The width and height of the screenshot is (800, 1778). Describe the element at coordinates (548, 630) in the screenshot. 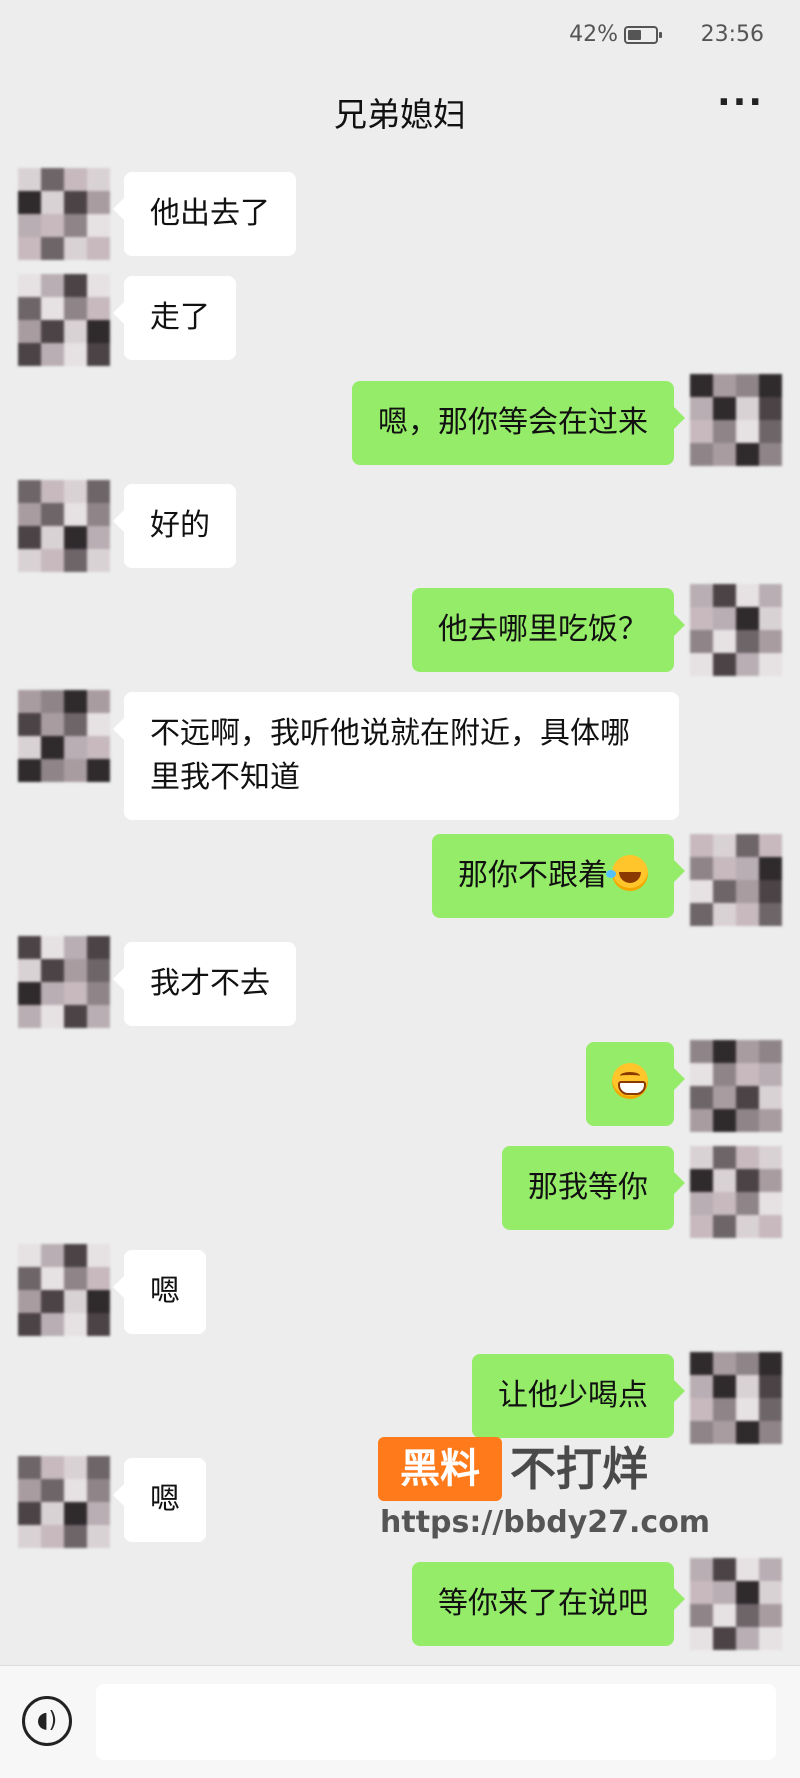

I see `message-bubble-sent: 他去哪里吃饭？` at that location.